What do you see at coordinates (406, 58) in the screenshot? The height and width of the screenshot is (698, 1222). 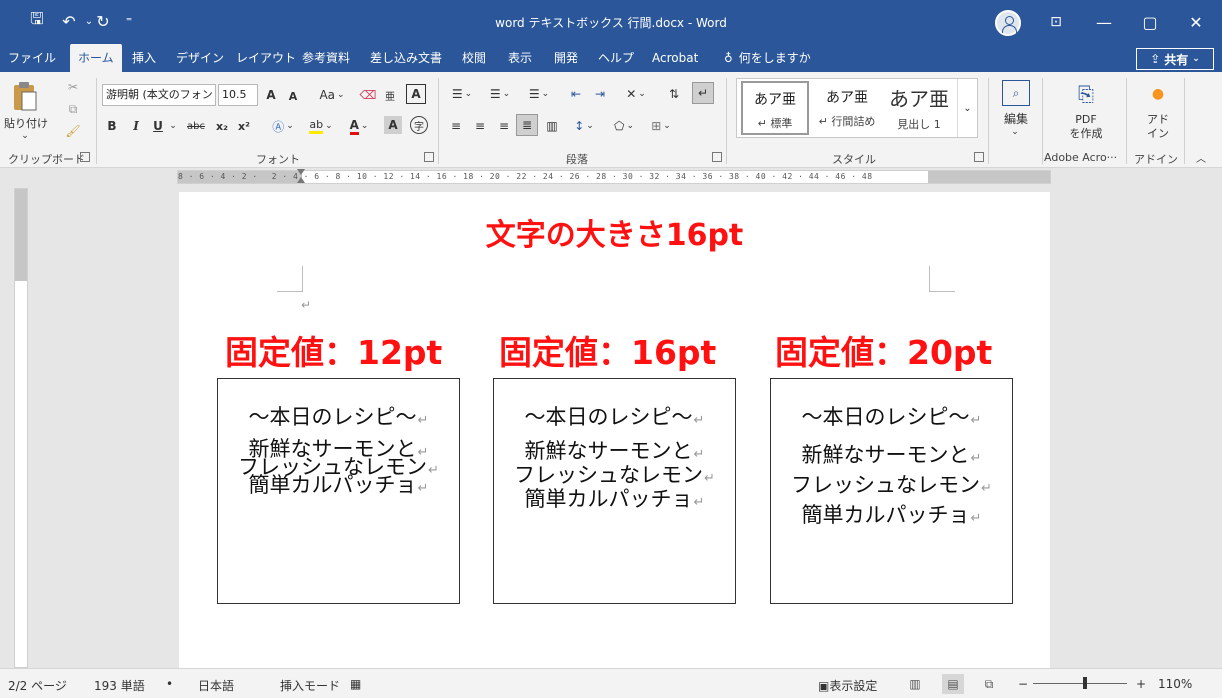 I see `tab-mailings: 差し込み文書` at bounding box center [406, 58].